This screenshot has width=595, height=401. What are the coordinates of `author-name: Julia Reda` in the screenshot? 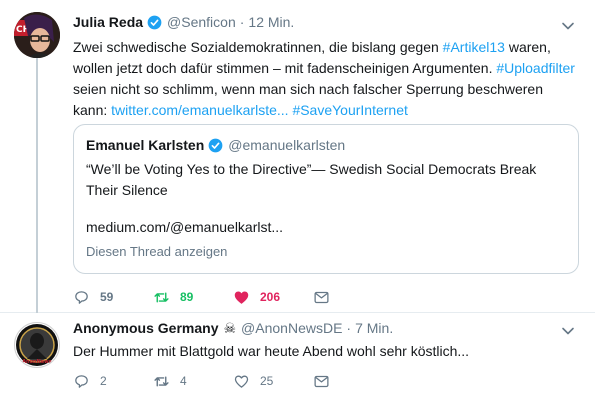 It's located at (108, 22).